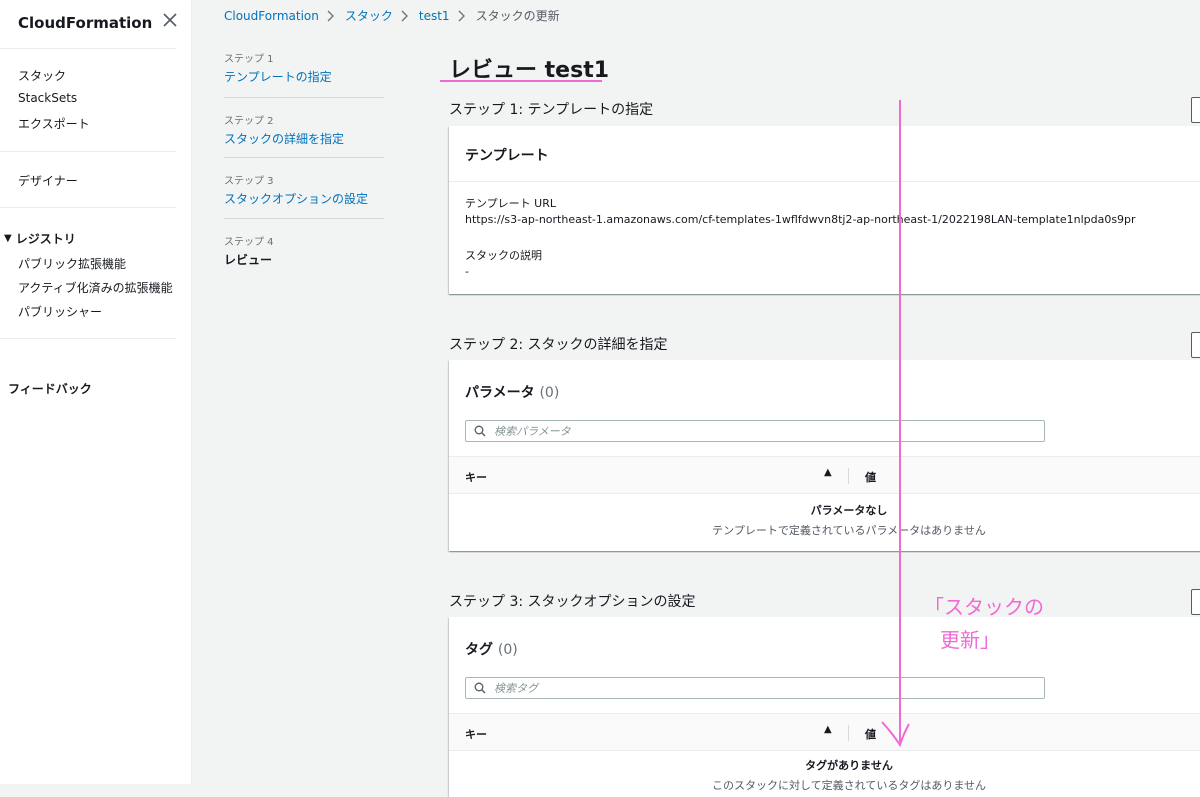 This screenshot has width=1200, height=797. Describe the element at coordinates (304, 198) in the screenshot. I see `step-link-options: スタックオプションの設定` at that location.